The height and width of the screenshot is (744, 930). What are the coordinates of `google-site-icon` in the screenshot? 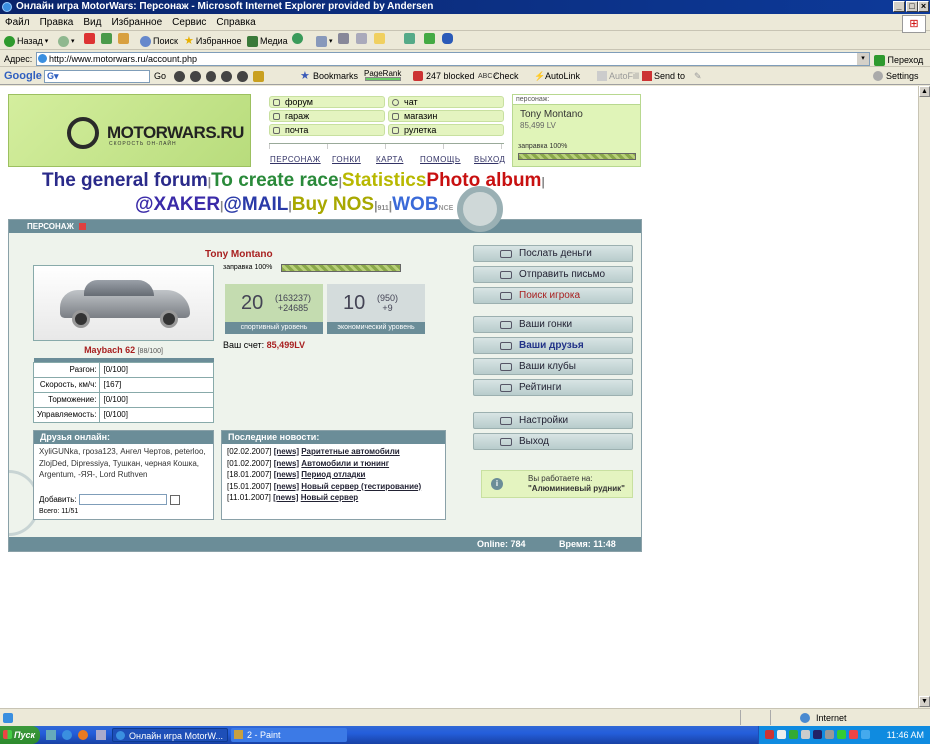 It's located at (195, 76).